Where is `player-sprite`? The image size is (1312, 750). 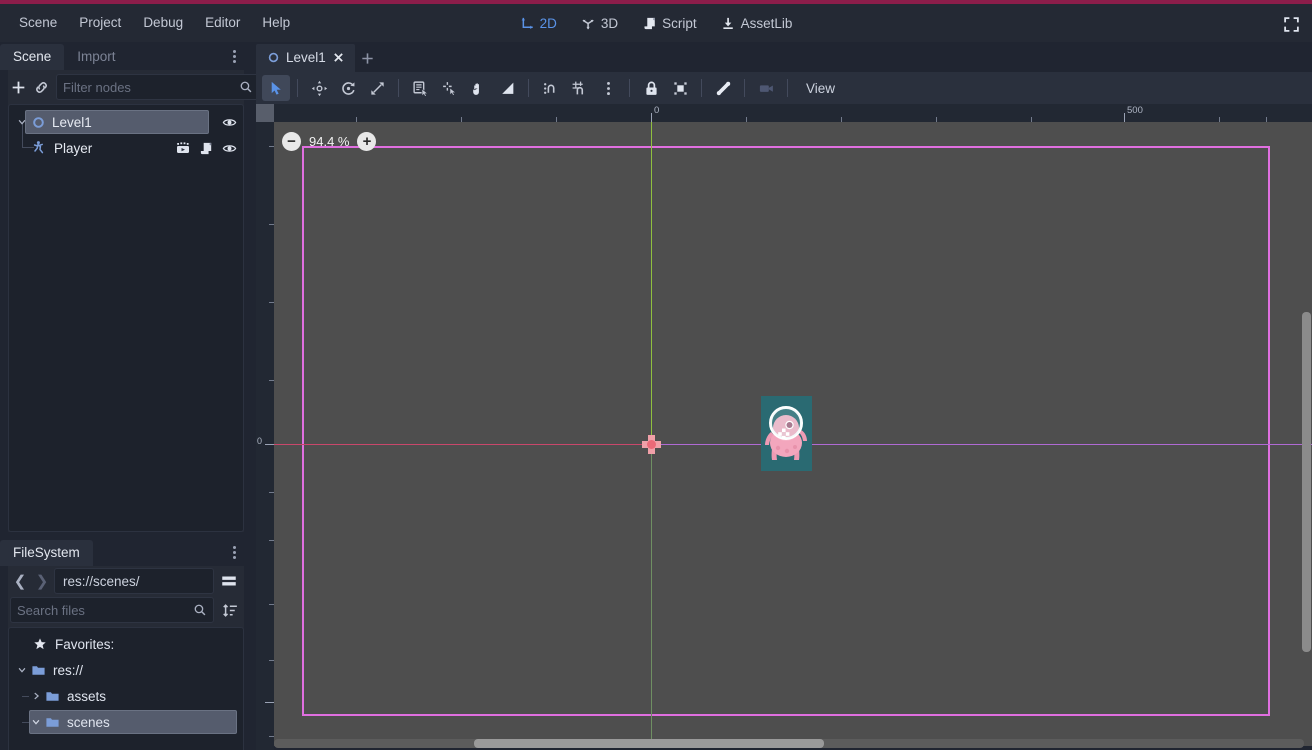 player-sprite is located at coordinates (786, 433).